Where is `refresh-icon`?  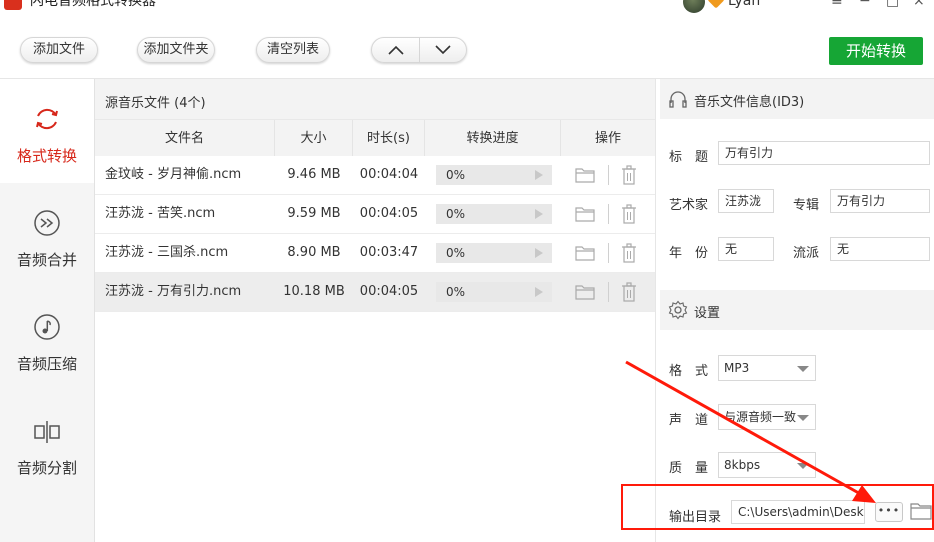
refresh-icon is located at coordinates (47, 119).